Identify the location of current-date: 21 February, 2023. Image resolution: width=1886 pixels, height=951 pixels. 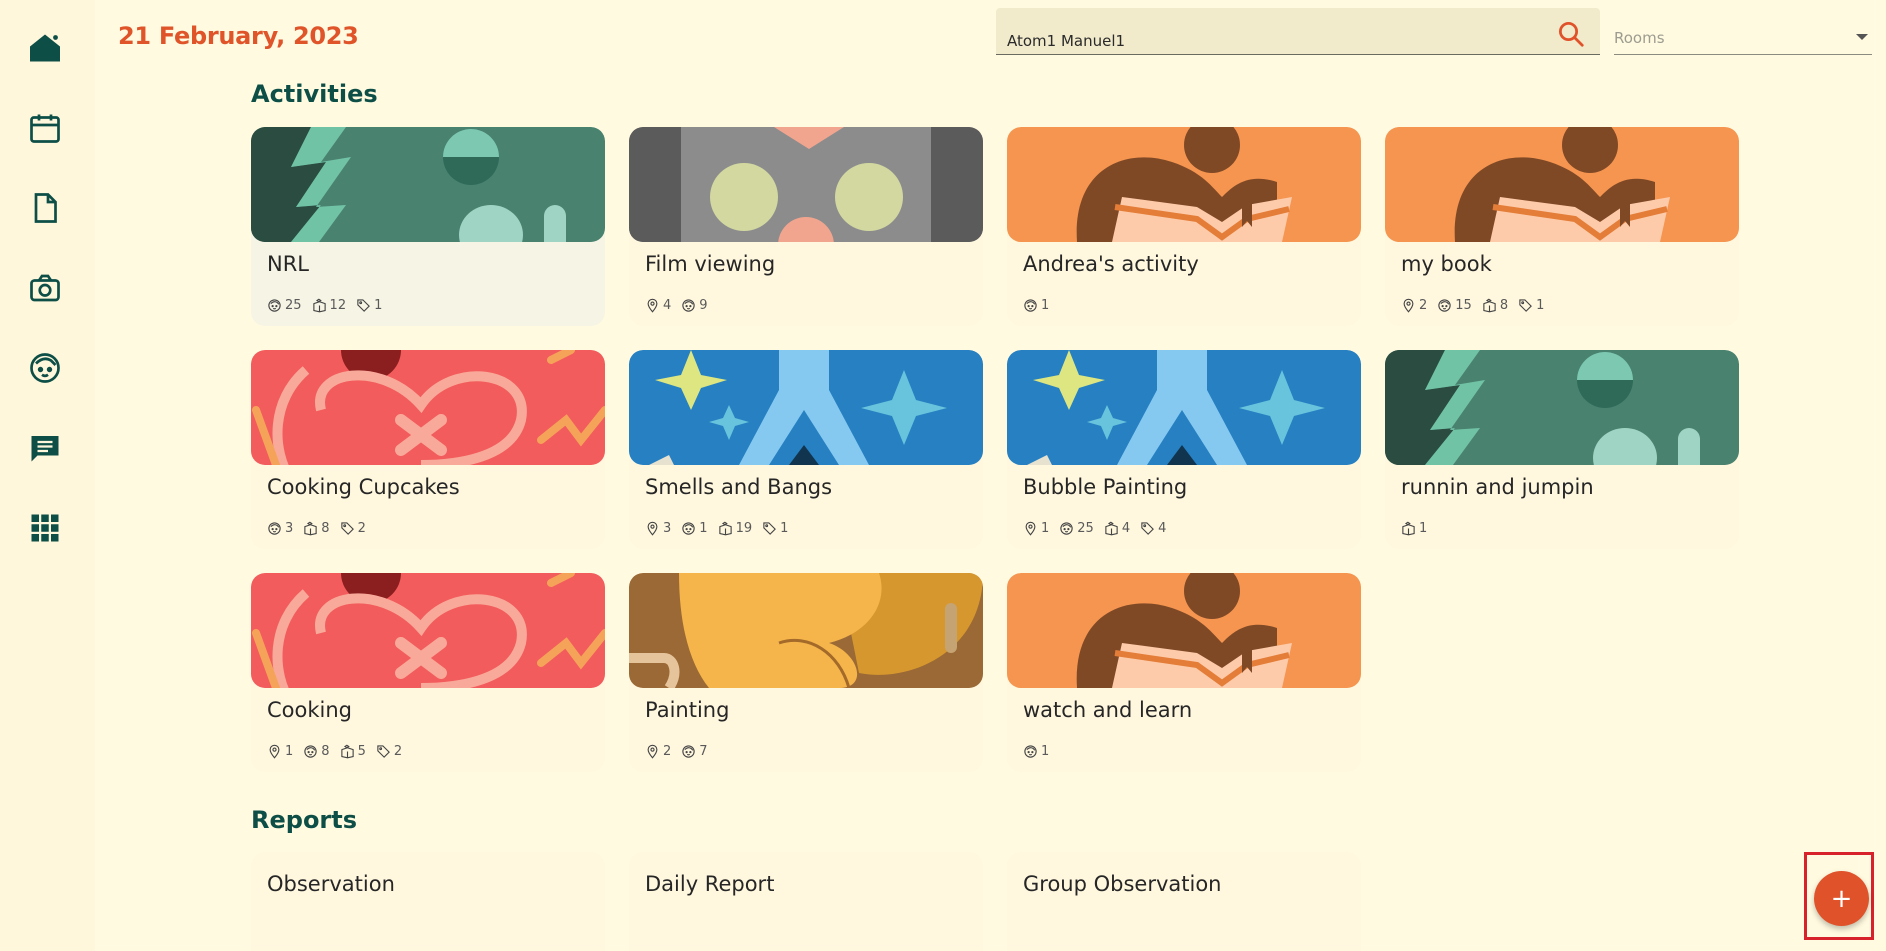
(238, 36).